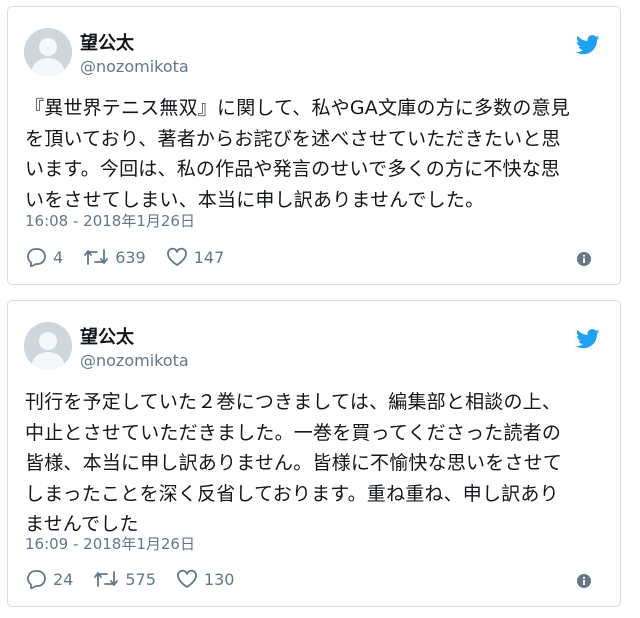  What do you see at coordinates (110, 220) in the screenshot?
I see `timestamp: 16:08 - 2018年1月26日` at bounding box center [110, 220].